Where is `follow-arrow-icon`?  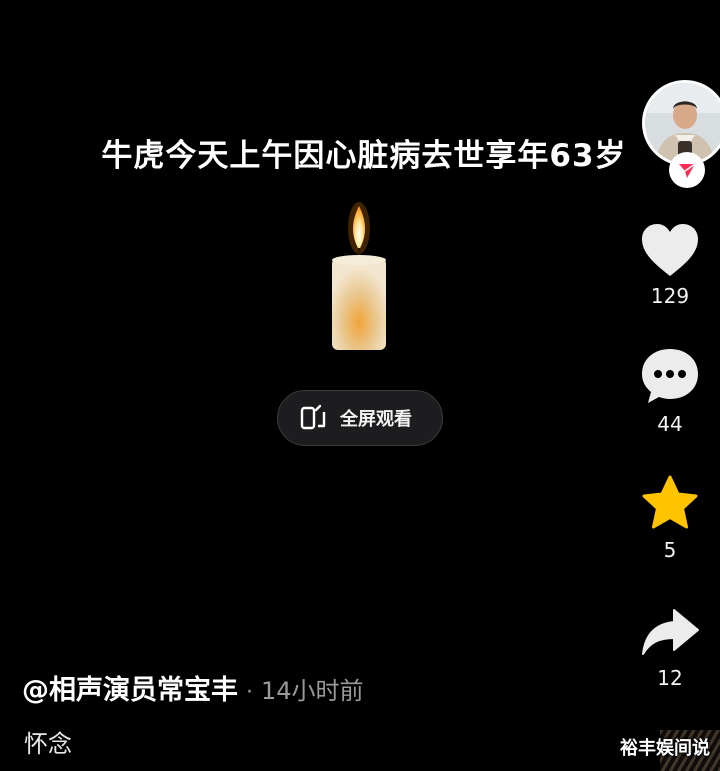
follow-arrow-icon is located at coordinates (687, 170).